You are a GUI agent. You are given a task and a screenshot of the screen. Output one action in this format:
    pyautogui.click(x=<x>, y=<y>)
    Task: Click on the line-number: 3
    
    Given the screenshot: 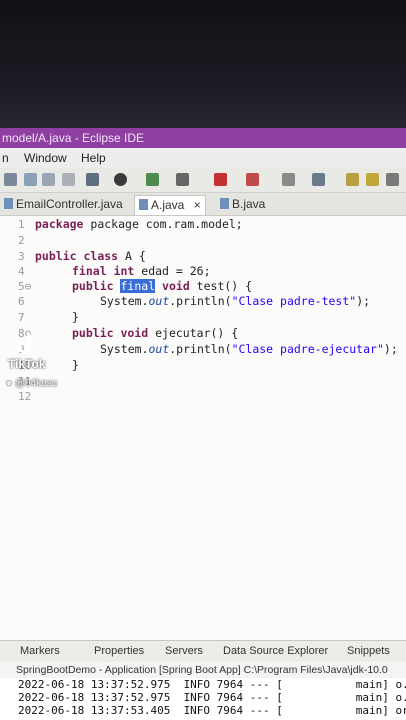 What is the action you would take?
    pyautogui.click(x=21, y=256)
    